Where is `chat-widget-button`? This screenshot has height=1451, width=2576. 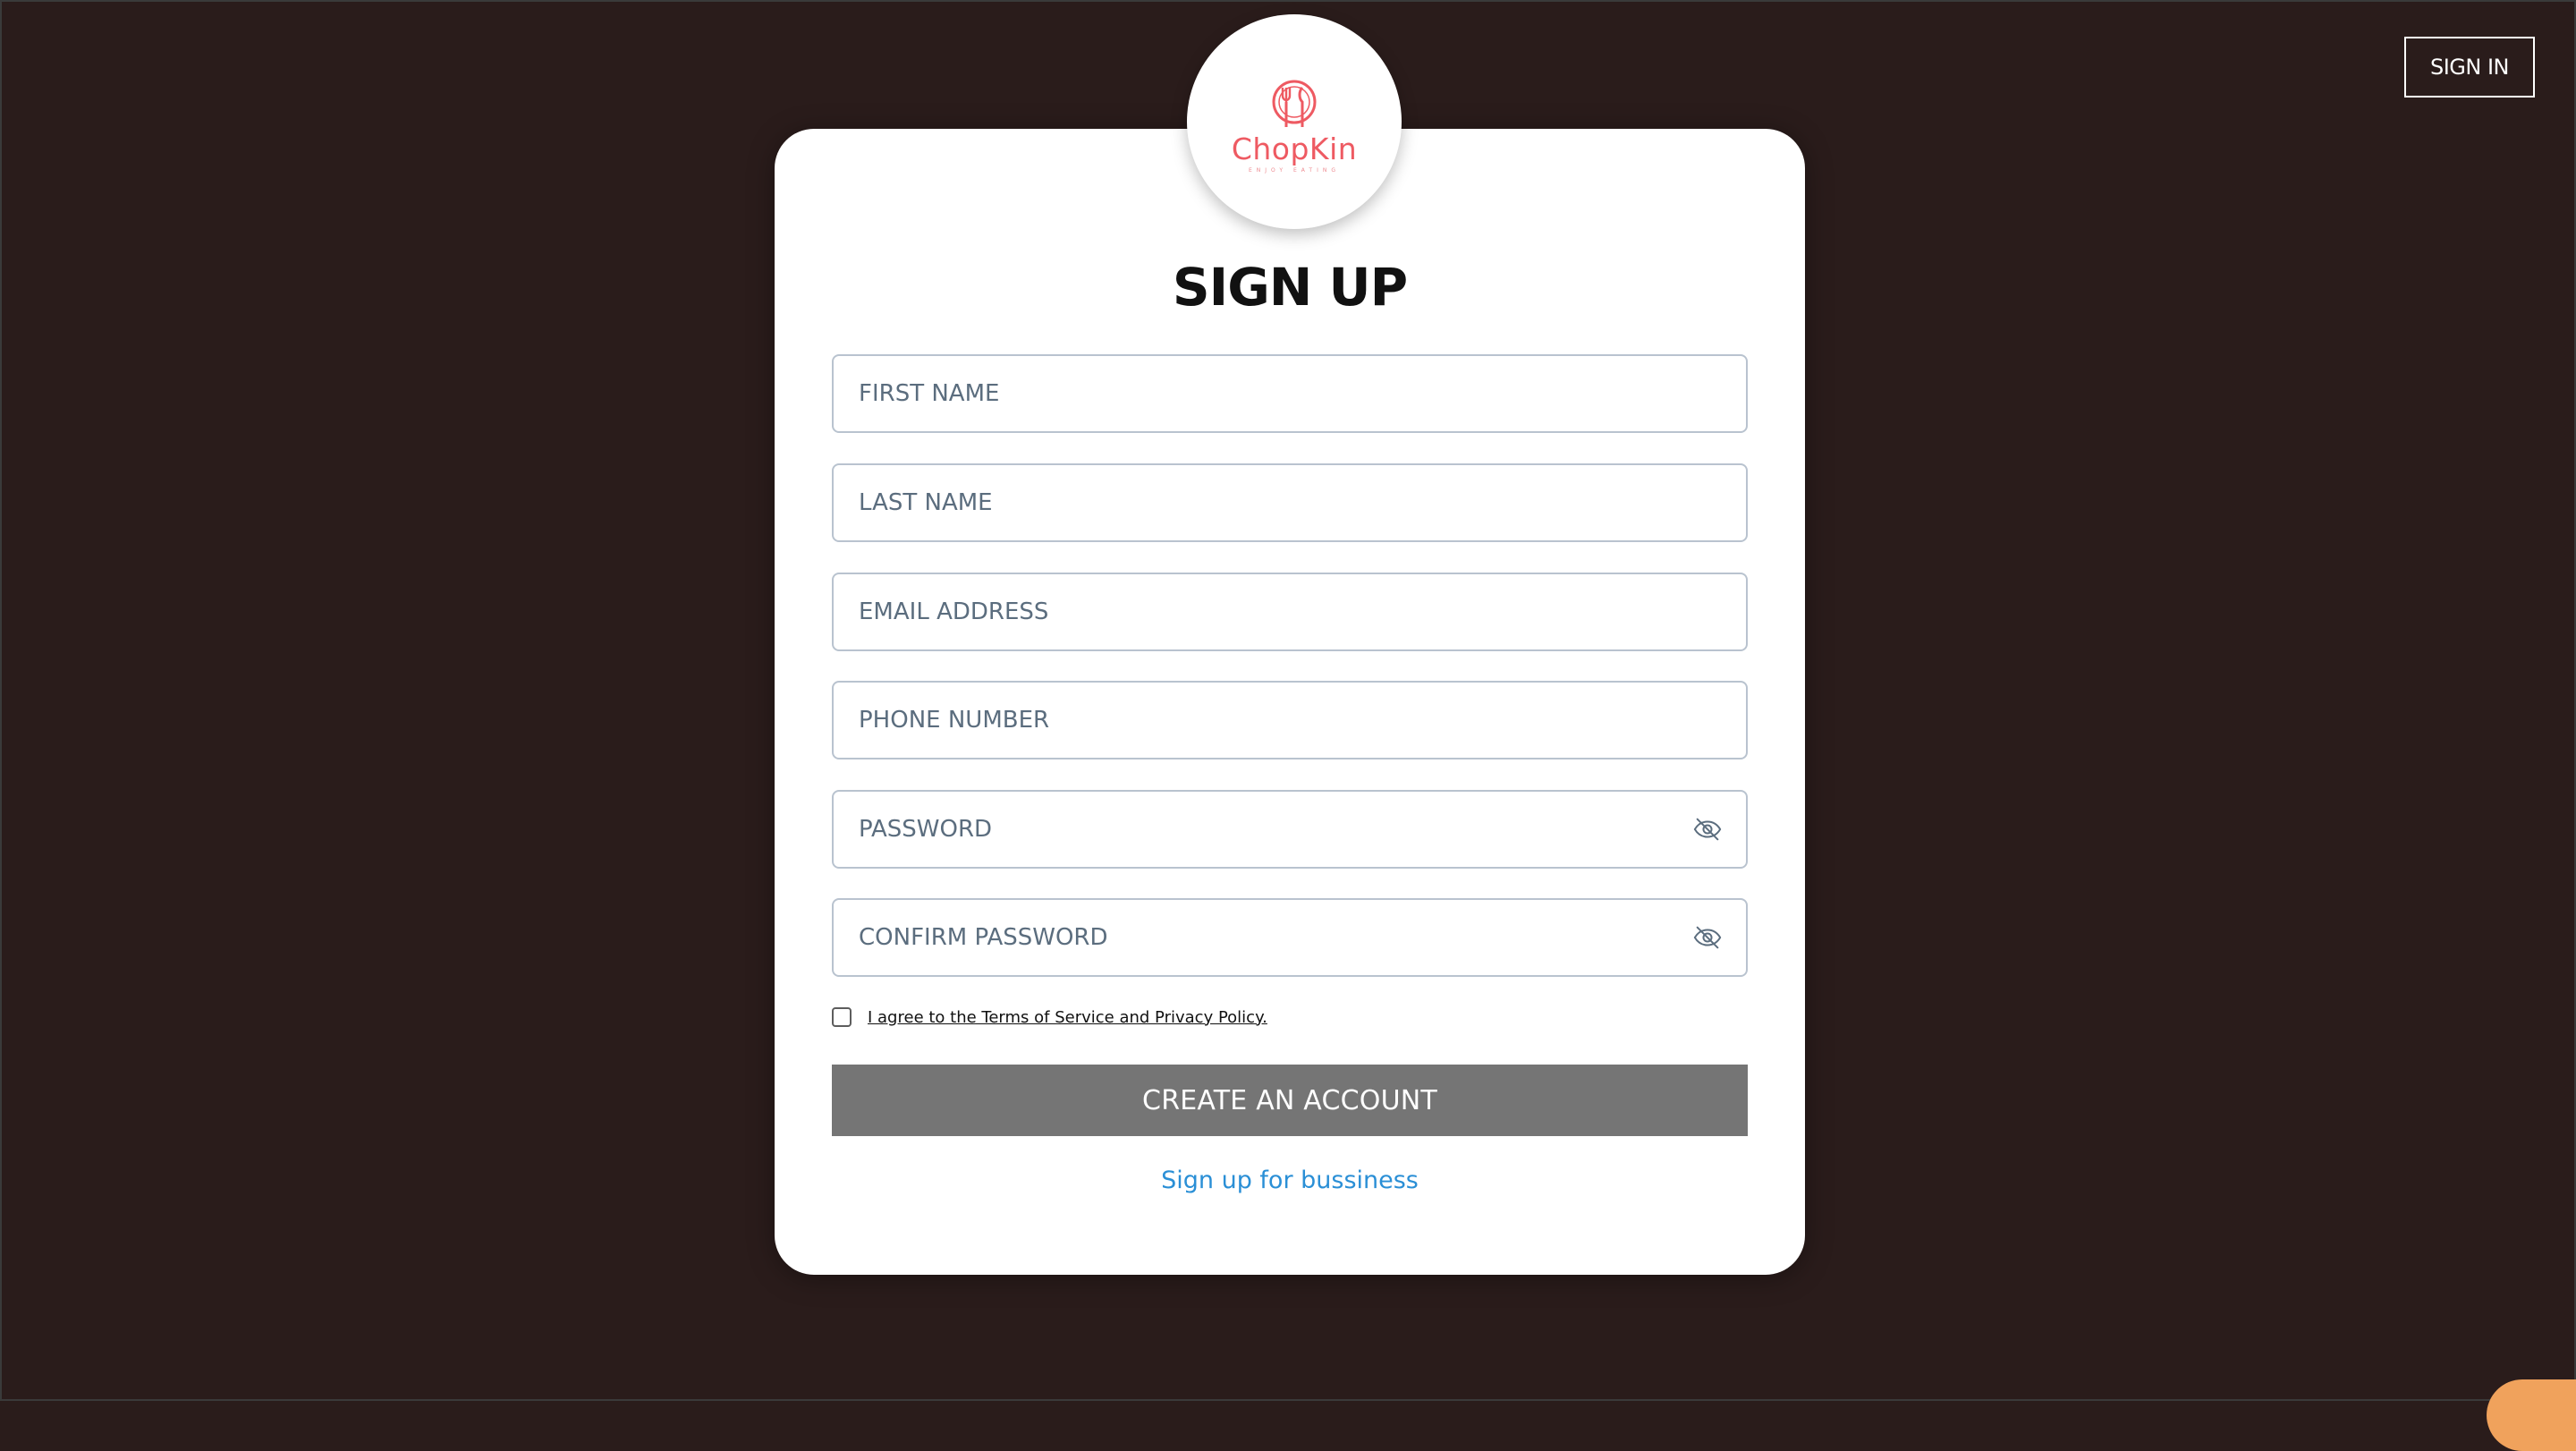
chat-widget-button is located at coordinates (2531, 1415).